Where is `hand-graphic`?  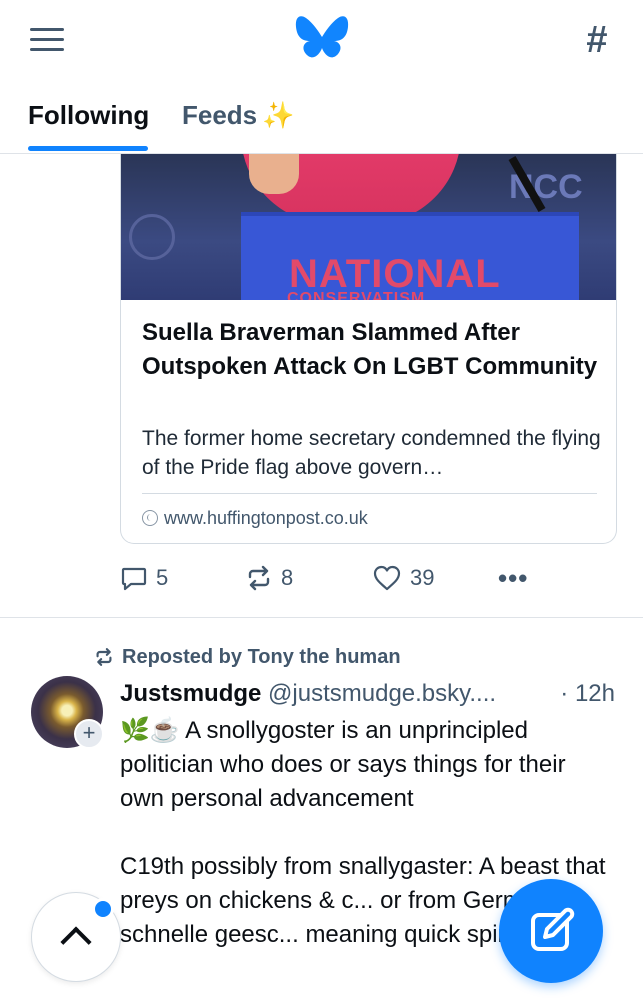 hand-graphic is located at coordinates (274, 174).